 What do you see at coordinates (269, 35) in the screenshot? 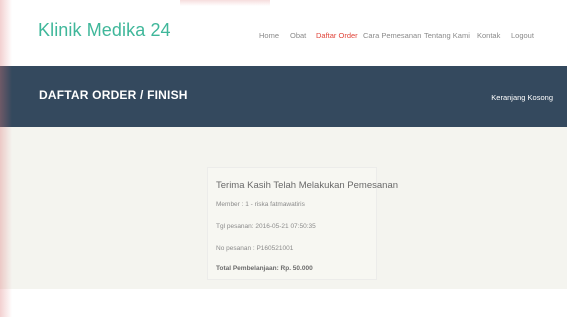
I see `nav-home: Home` at bounding box center [269, 35].